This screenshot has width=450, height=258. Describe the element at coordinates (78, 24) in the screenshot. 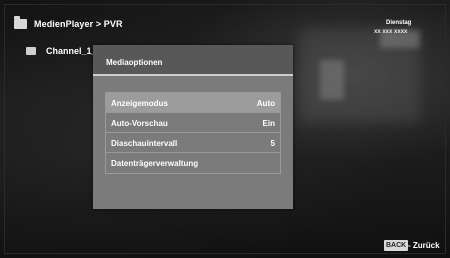

I see `breadcrumb: MedienPlayer > PVR` at that location.